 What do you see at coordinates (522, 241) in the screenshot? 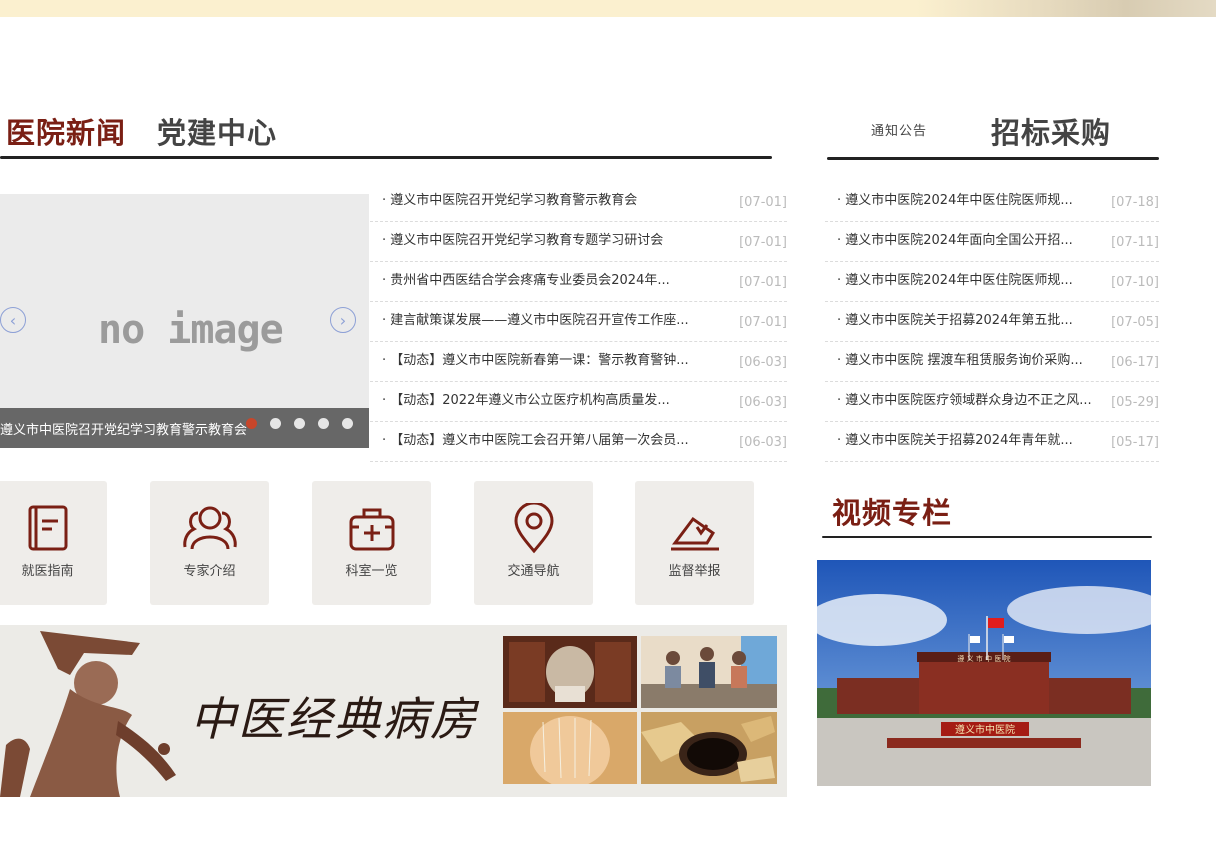
I see `news-title: 遵义市中医院召开党纪学习教育专题学习研讨会` at bounding box center [522, 241].